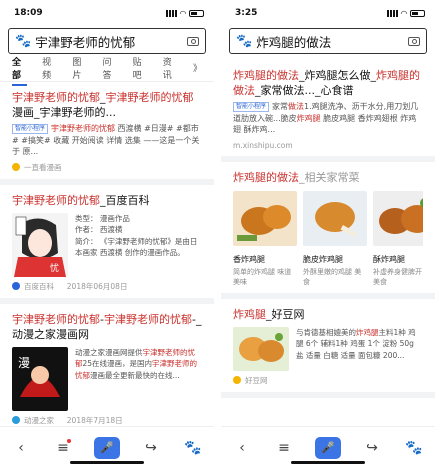  Describe the element at coordinates (109, 68) in the screenshot. I see `tab-qa: 问答` at that location.